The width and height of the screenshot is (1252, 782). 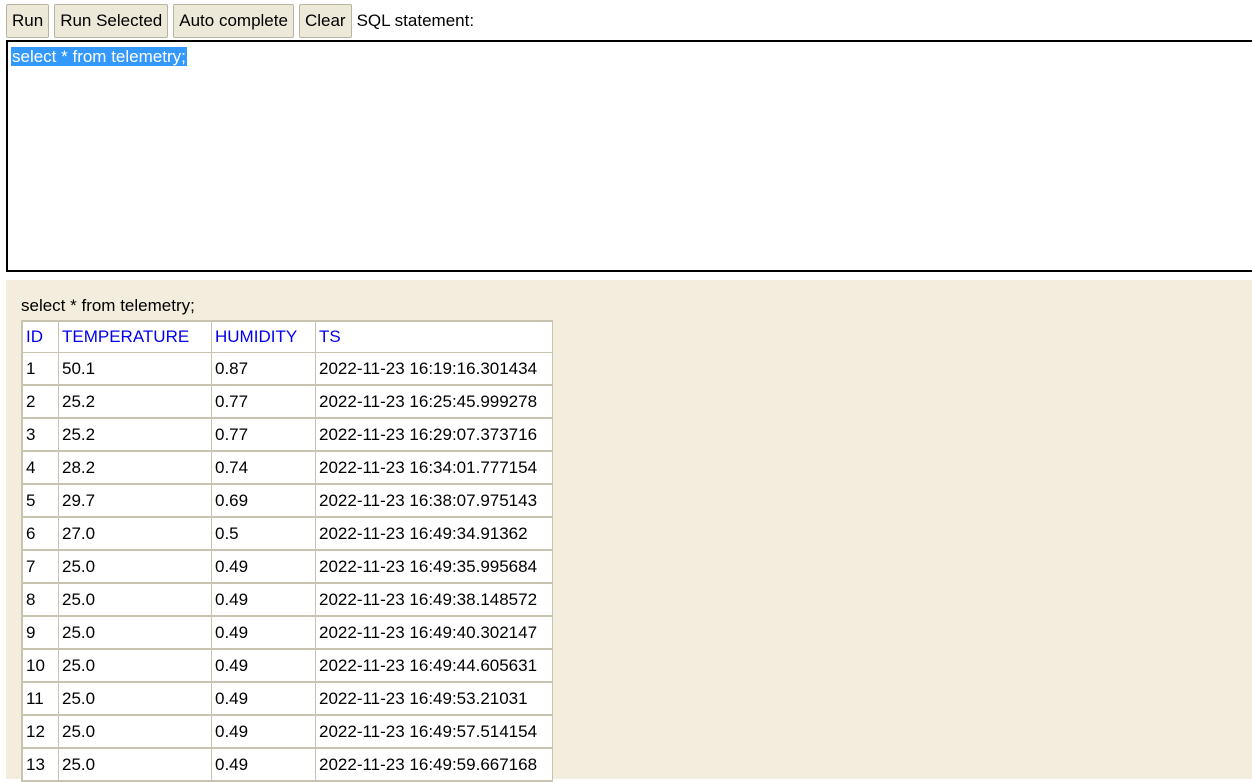 I want to click on cell-ts: 2022-11-23 16:49:34.91362, so click(x=434, y=534).